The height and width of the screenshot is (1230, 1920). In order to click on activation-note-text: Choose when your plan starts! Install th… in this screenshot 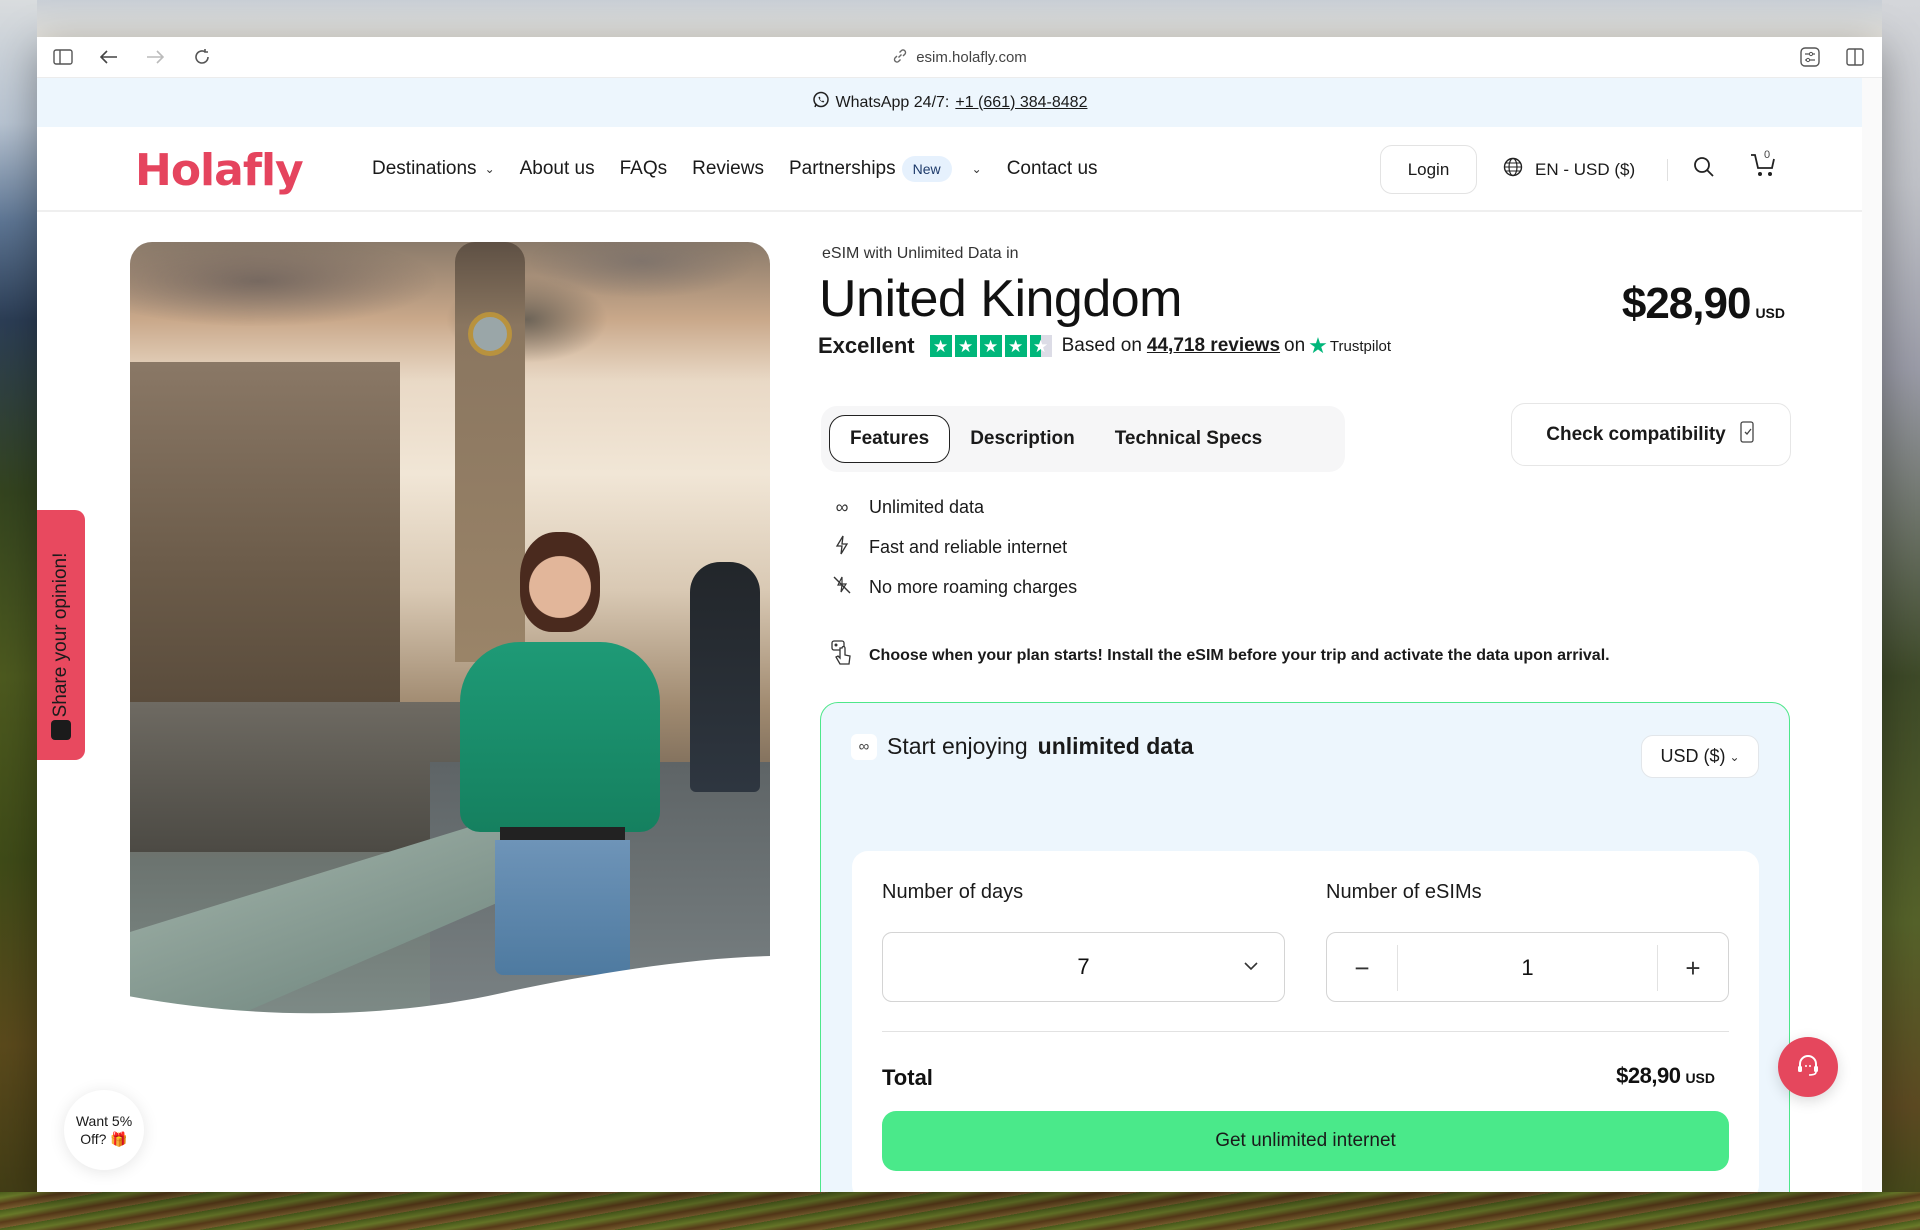, I will do `click(1239, 655)`.